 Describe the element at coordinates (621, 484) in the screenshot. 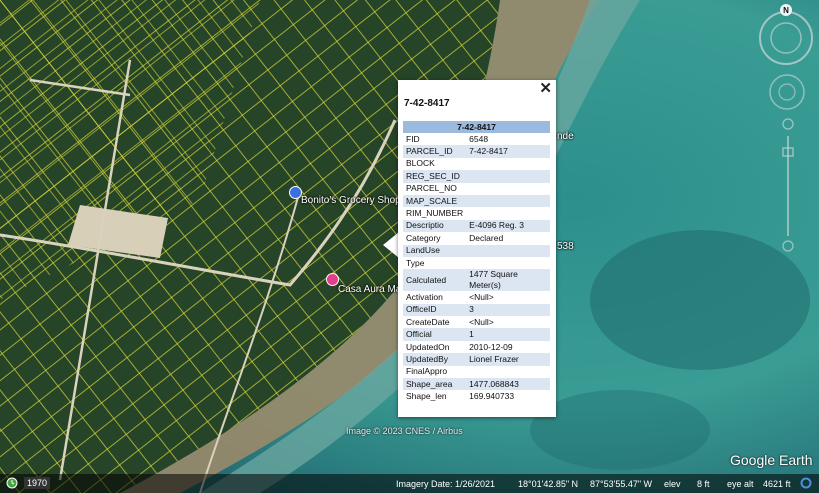

I see `longitude-readout: 87°53'55.47" W` at that location.